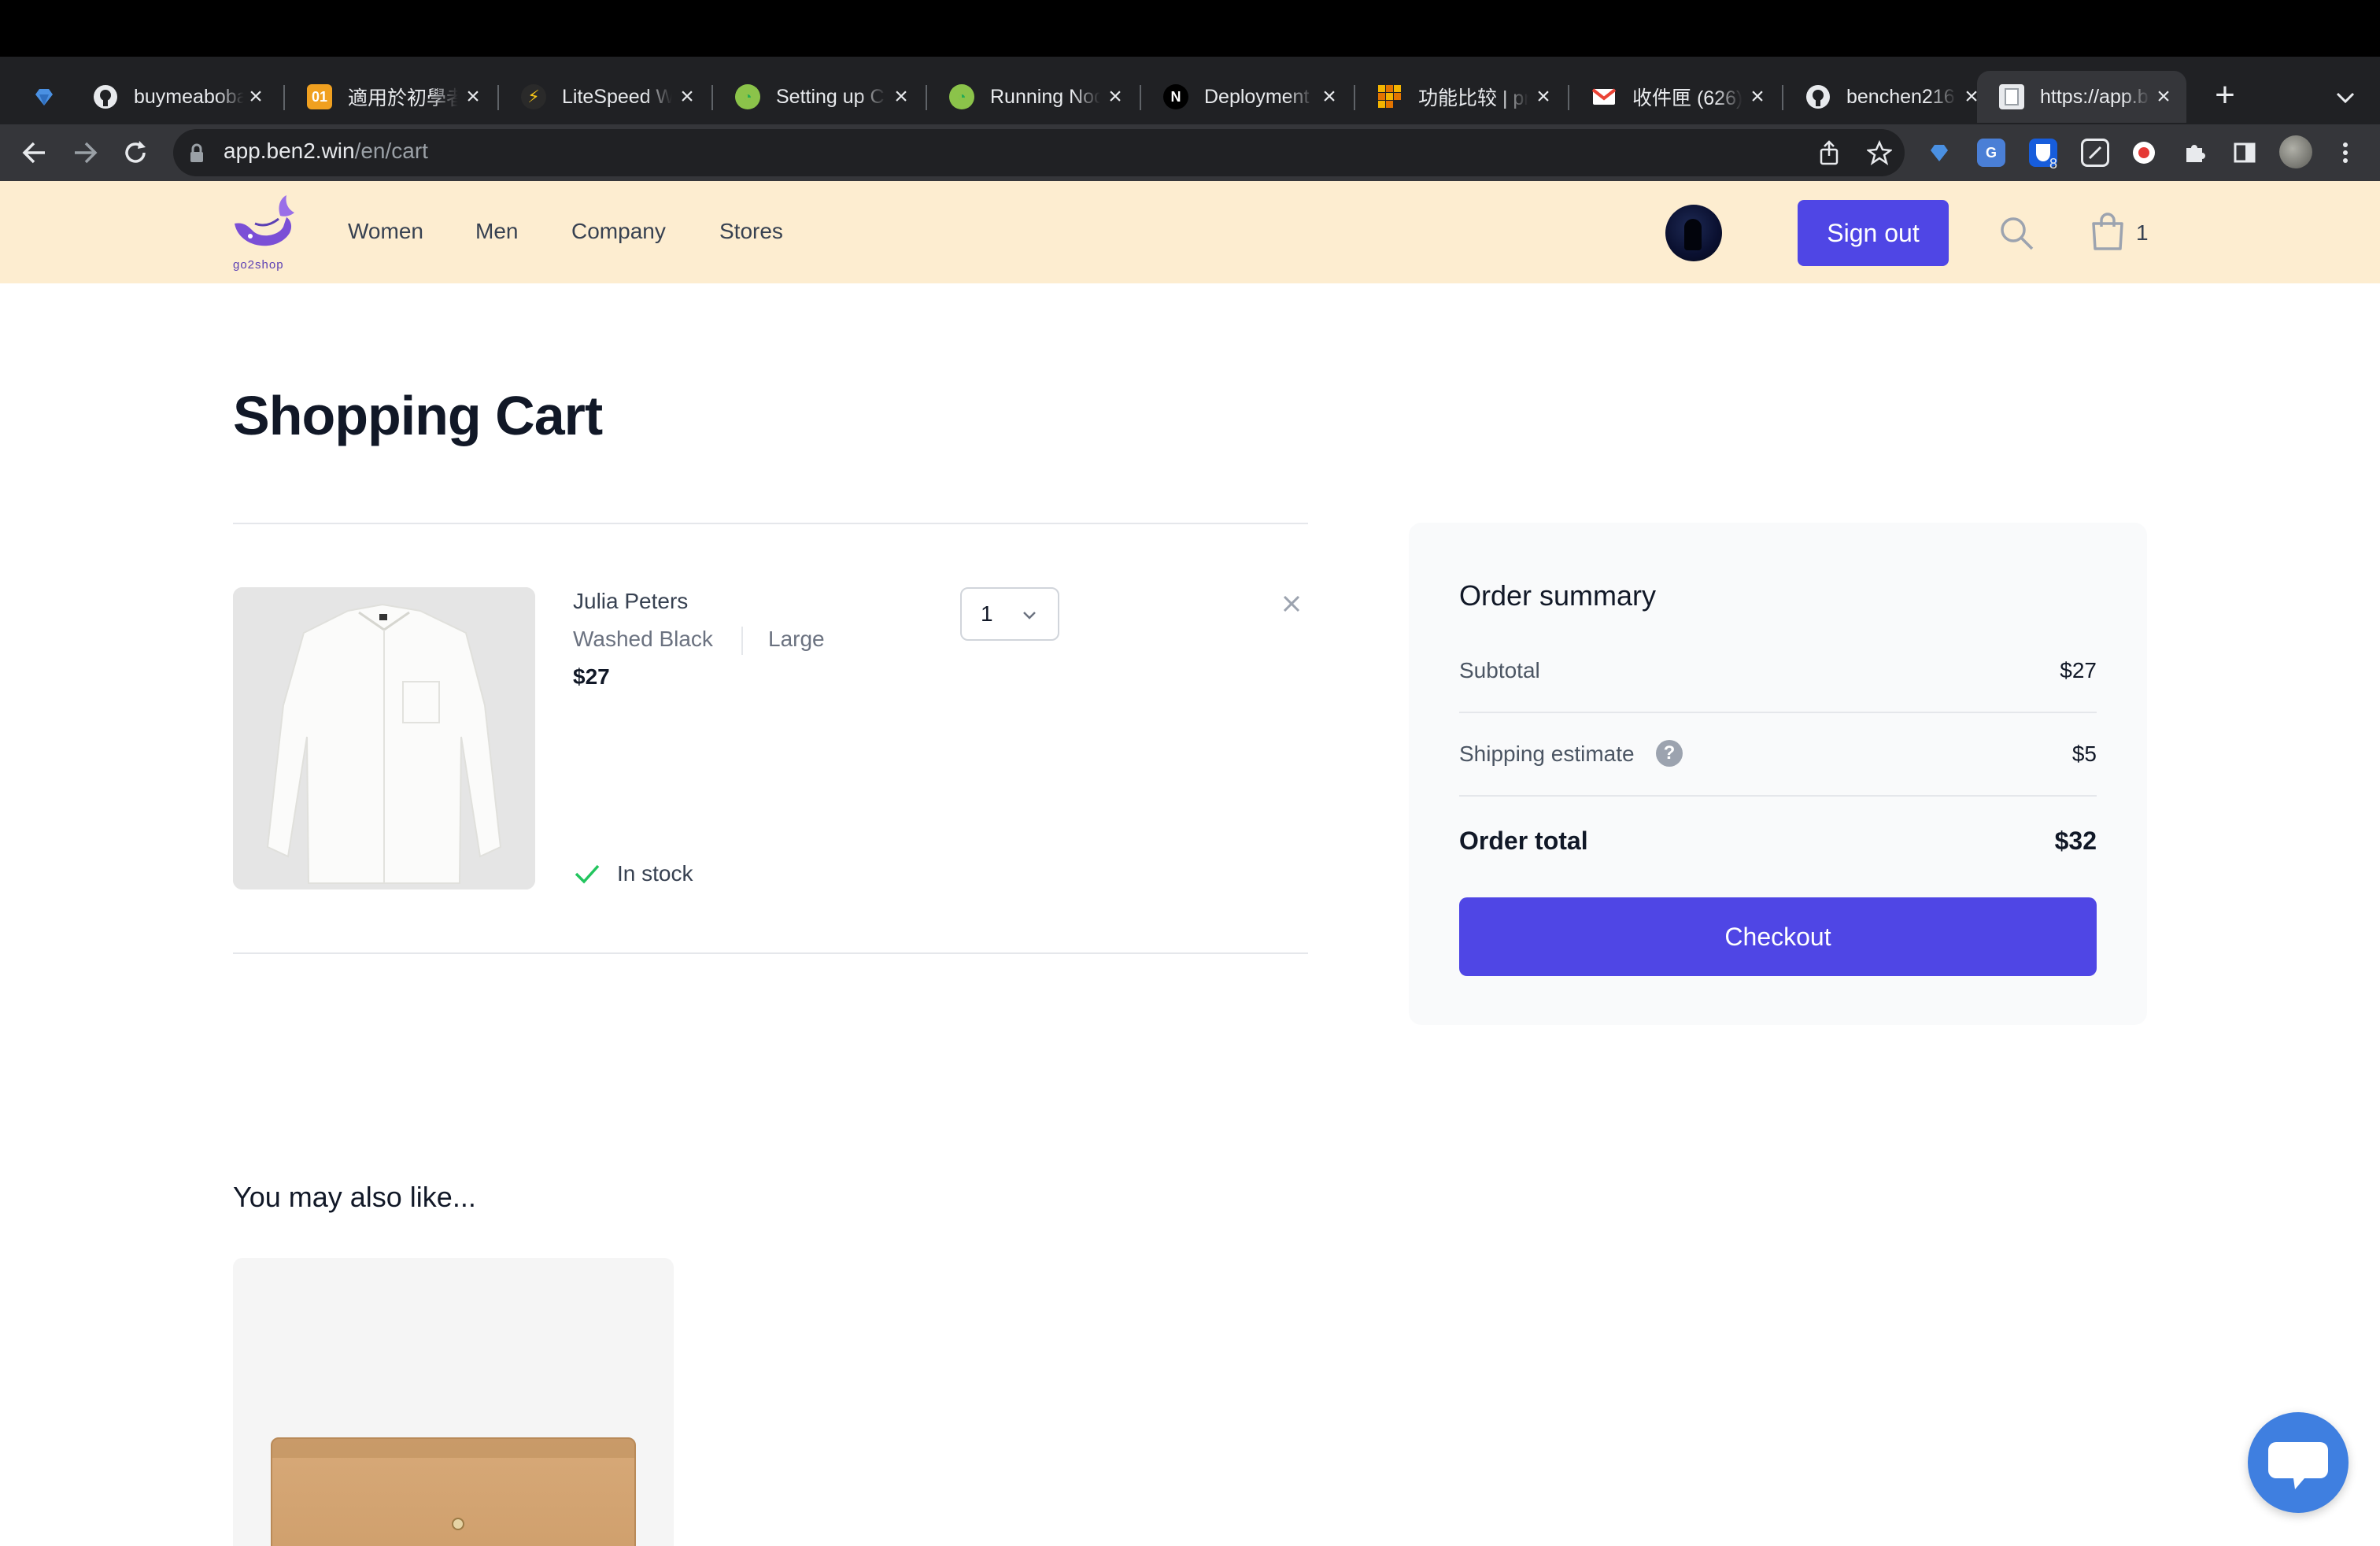 The width and height of the screenshot is (2380, 1546). What do you see at coordinates (2144, 153) in the screenshot?
I see `record-extension-icon` at bounding box center [2144, 153].